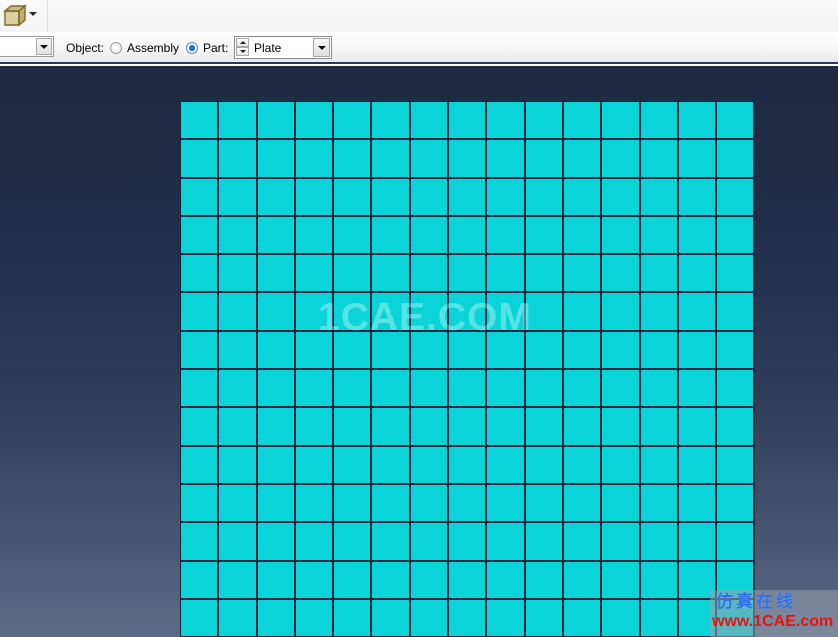  Describe the element at coordinates (242, 42) in the screenshot. I see `spinner-up-icon` at that location.